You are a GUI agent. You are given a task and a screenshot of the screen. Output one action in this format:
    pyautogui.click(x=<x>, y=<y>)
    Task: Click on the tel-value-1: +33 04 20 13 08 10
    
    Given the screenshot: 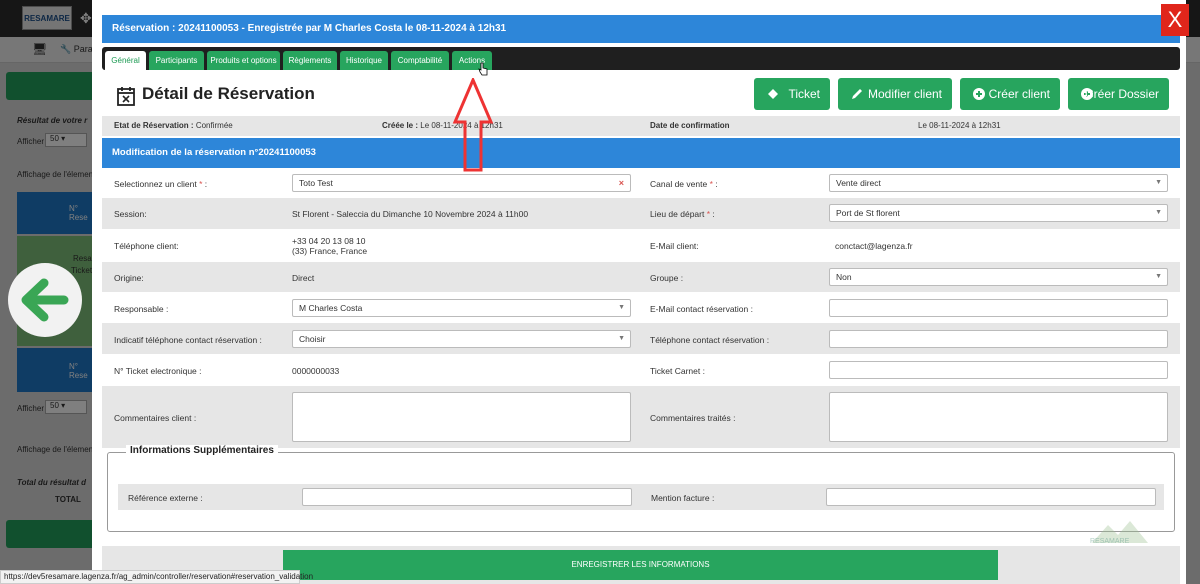 What is the action you would take?
    pyautogui.click(x=329, y=241)
    